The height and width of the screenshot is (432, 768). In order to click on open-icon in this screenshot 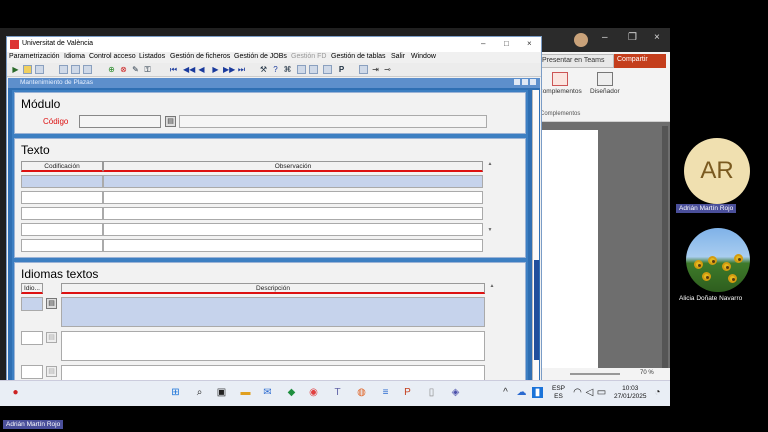, I will do `click(27, 69)`.